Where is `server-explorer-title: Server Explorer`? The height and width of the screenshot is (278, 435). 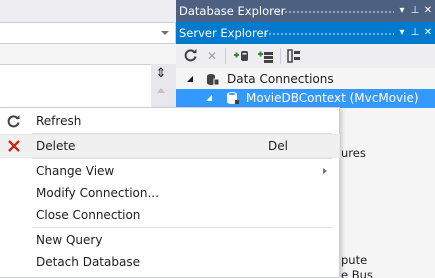
server-explorer-title: Server Explorer is located at coordinates (224, 33).